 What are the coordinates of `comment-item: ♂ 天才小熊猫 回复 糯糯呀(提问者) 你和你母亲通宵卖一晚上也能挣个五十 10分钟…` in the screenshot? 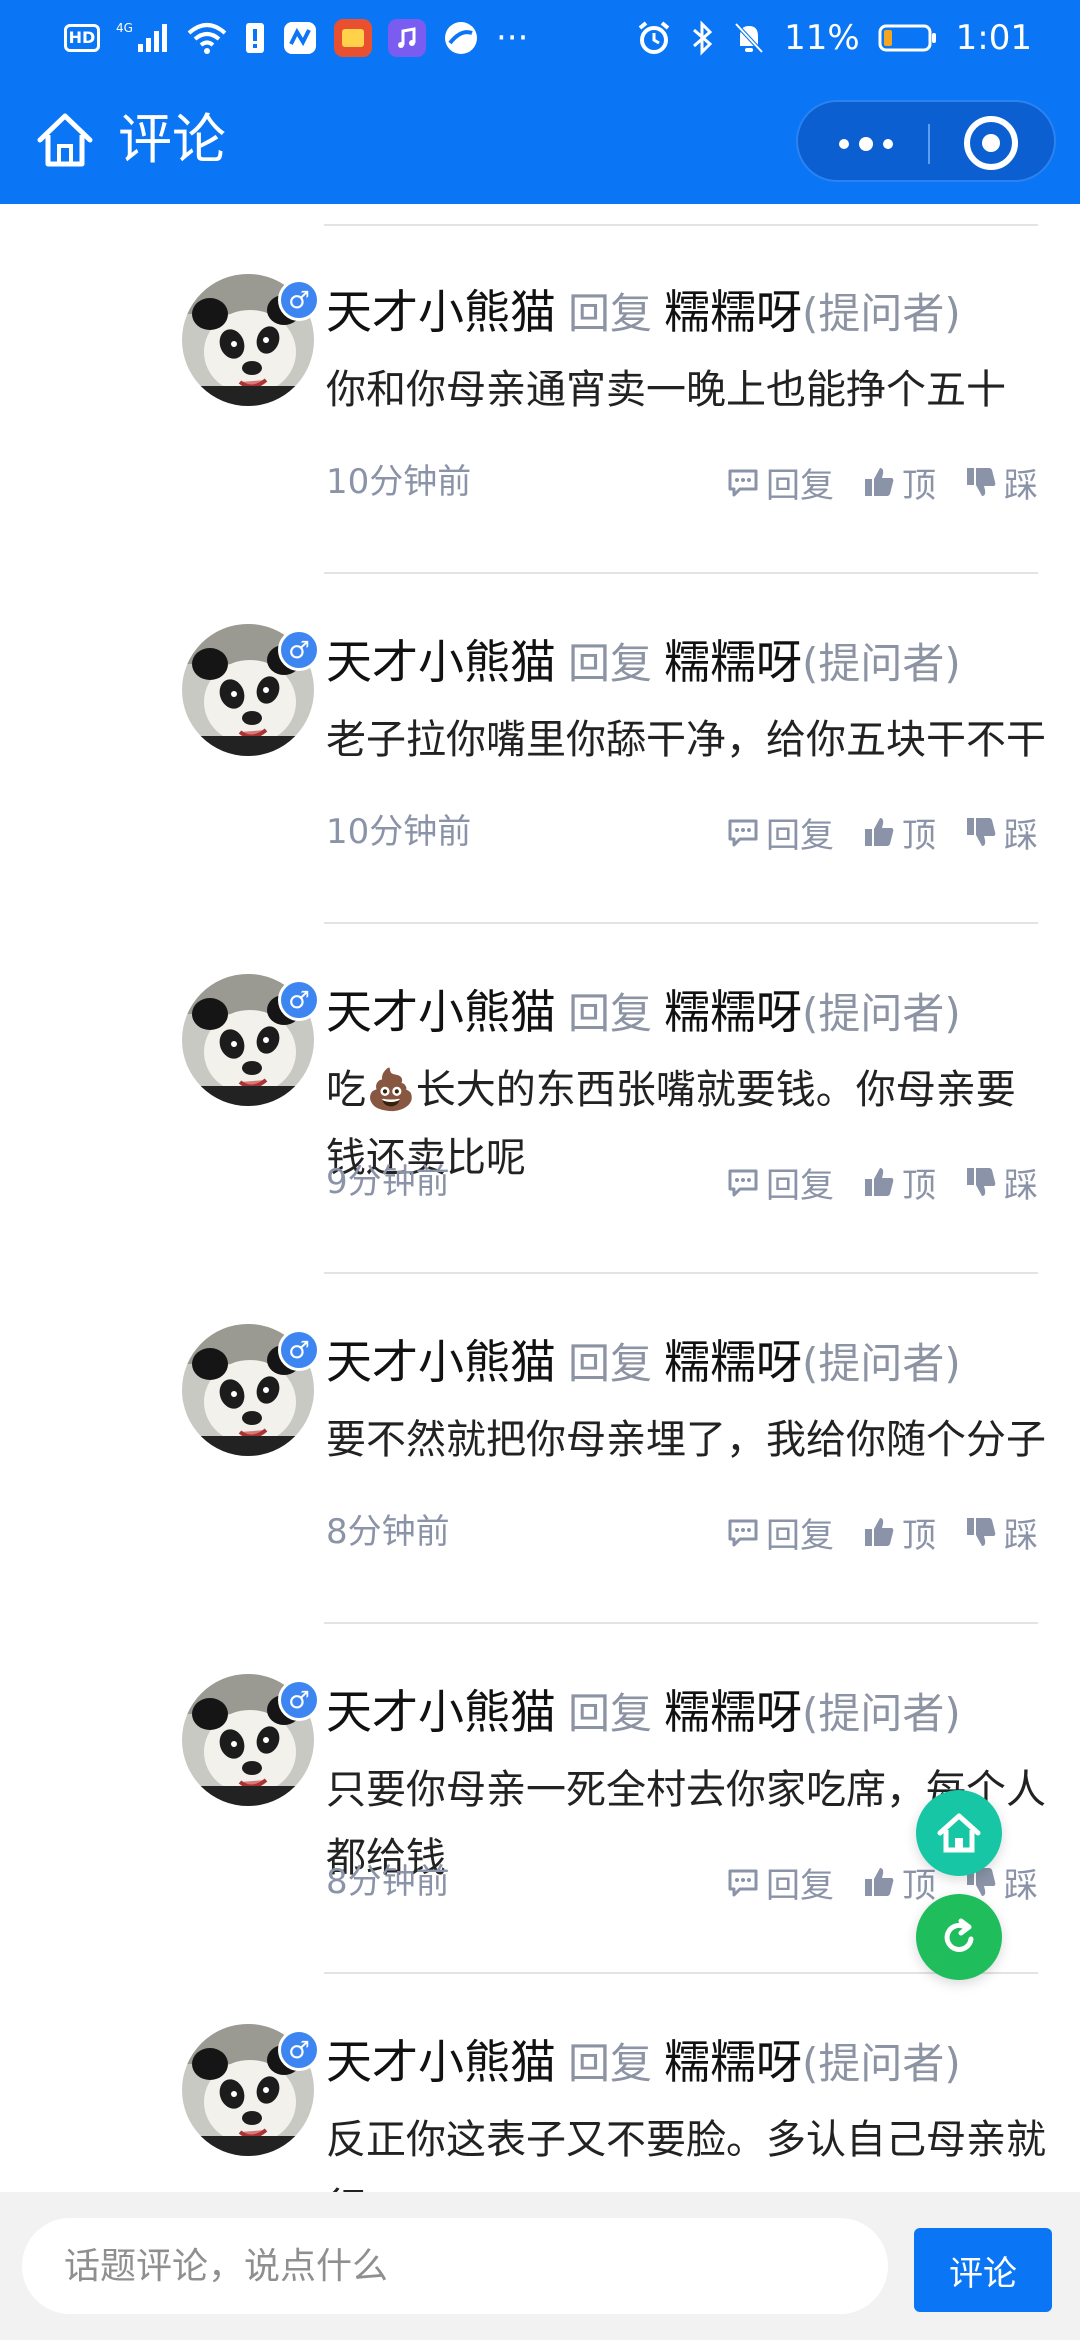 It's located at (540, 402).